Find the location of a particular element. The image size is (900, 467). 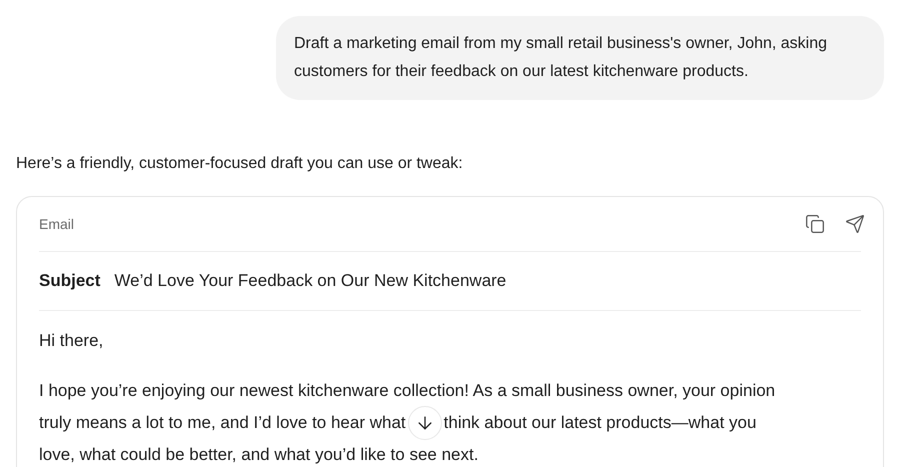

email-body-line: love, what could be better, and what you’d like to see next. is located at coordinates (258, 455).